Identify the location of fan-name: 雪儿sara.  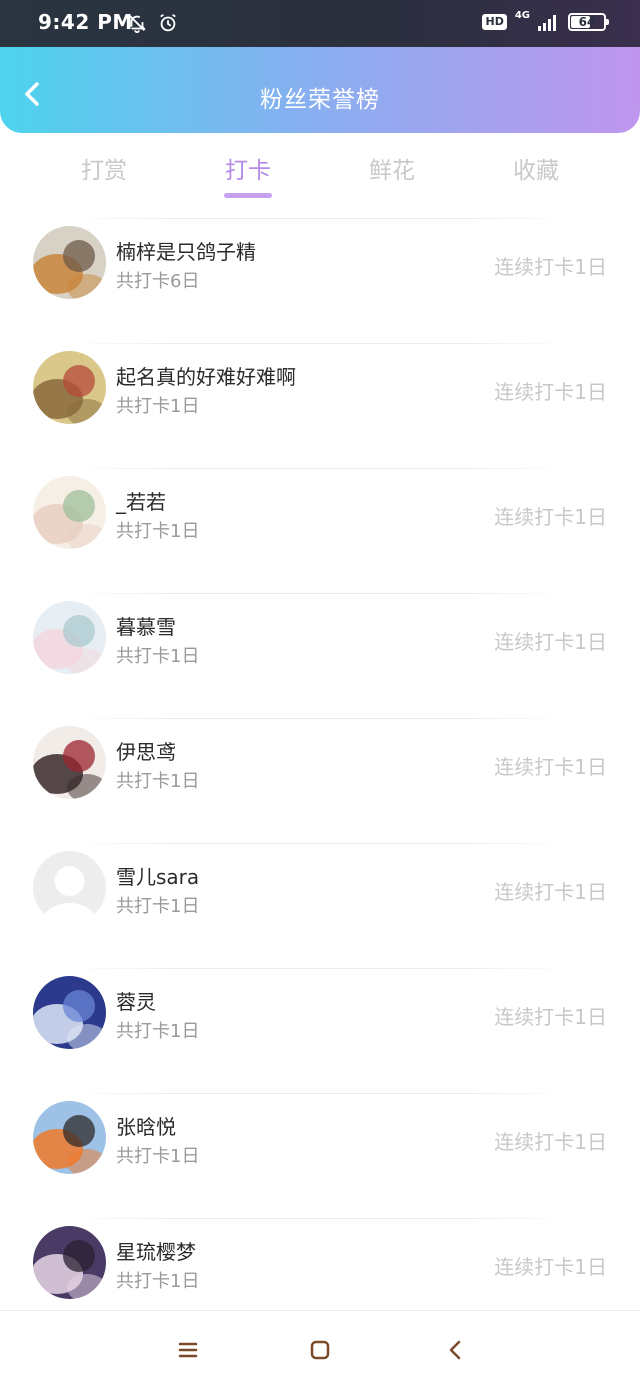
(158, 877).